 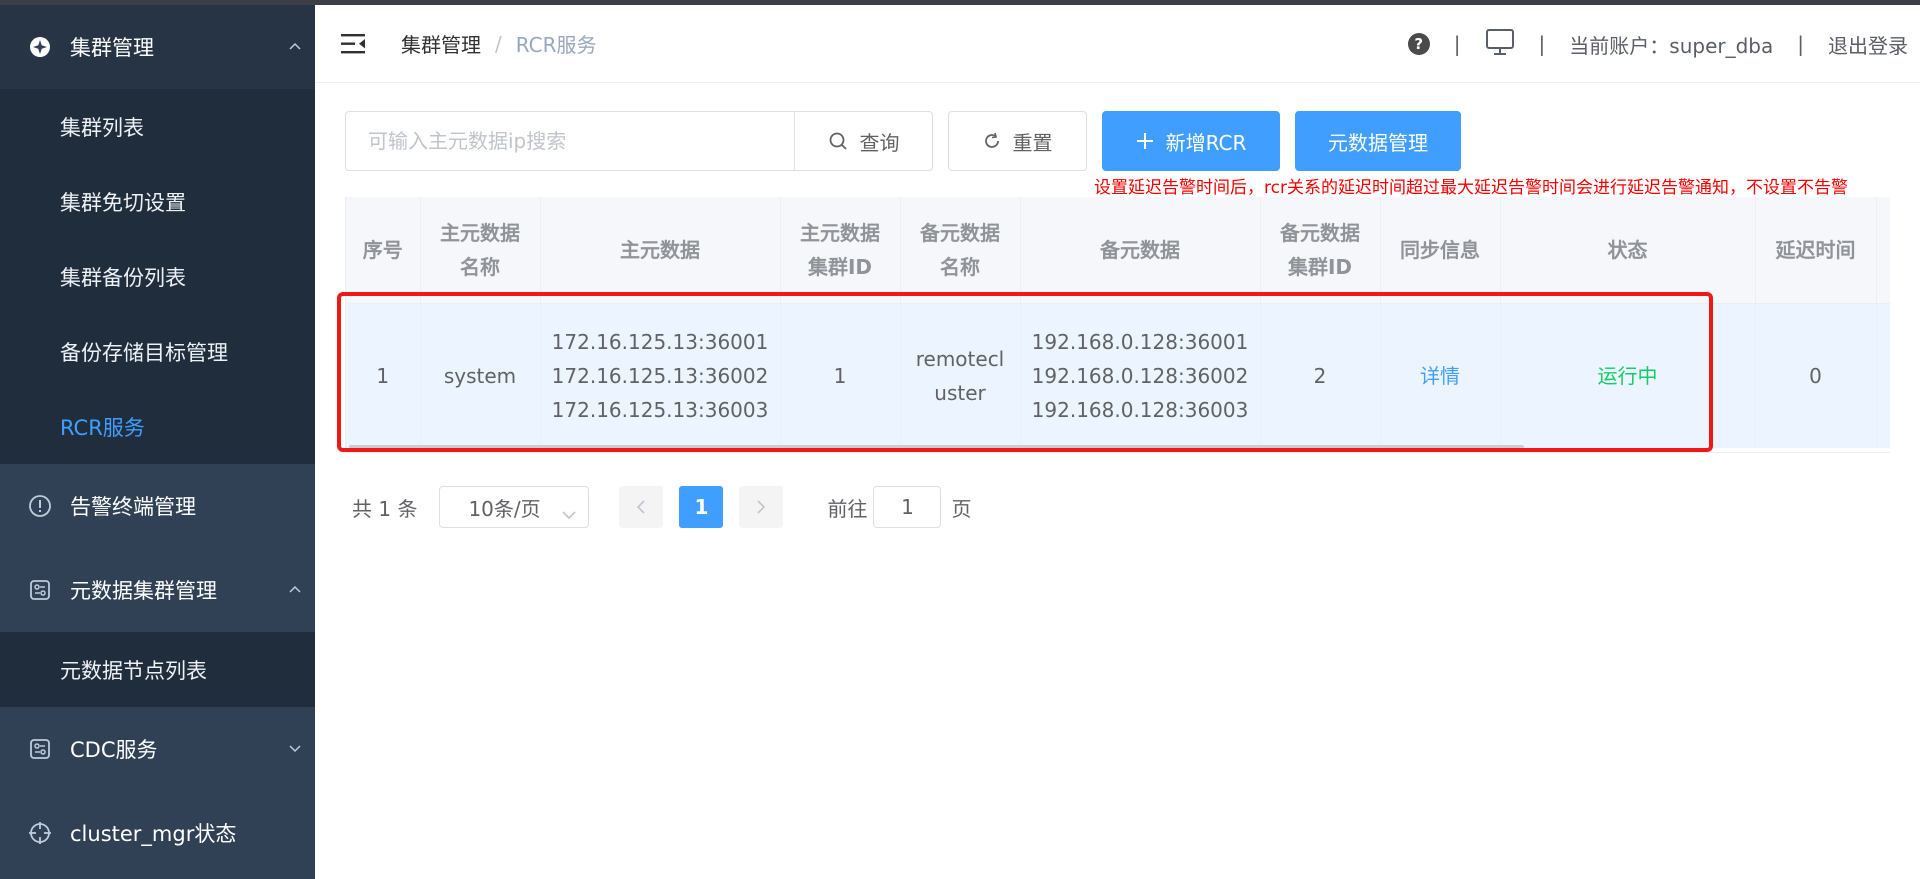 I want to click on column-header-slave-cluster-id: 备元数据 集群ID, so click(x=1320, y=250).